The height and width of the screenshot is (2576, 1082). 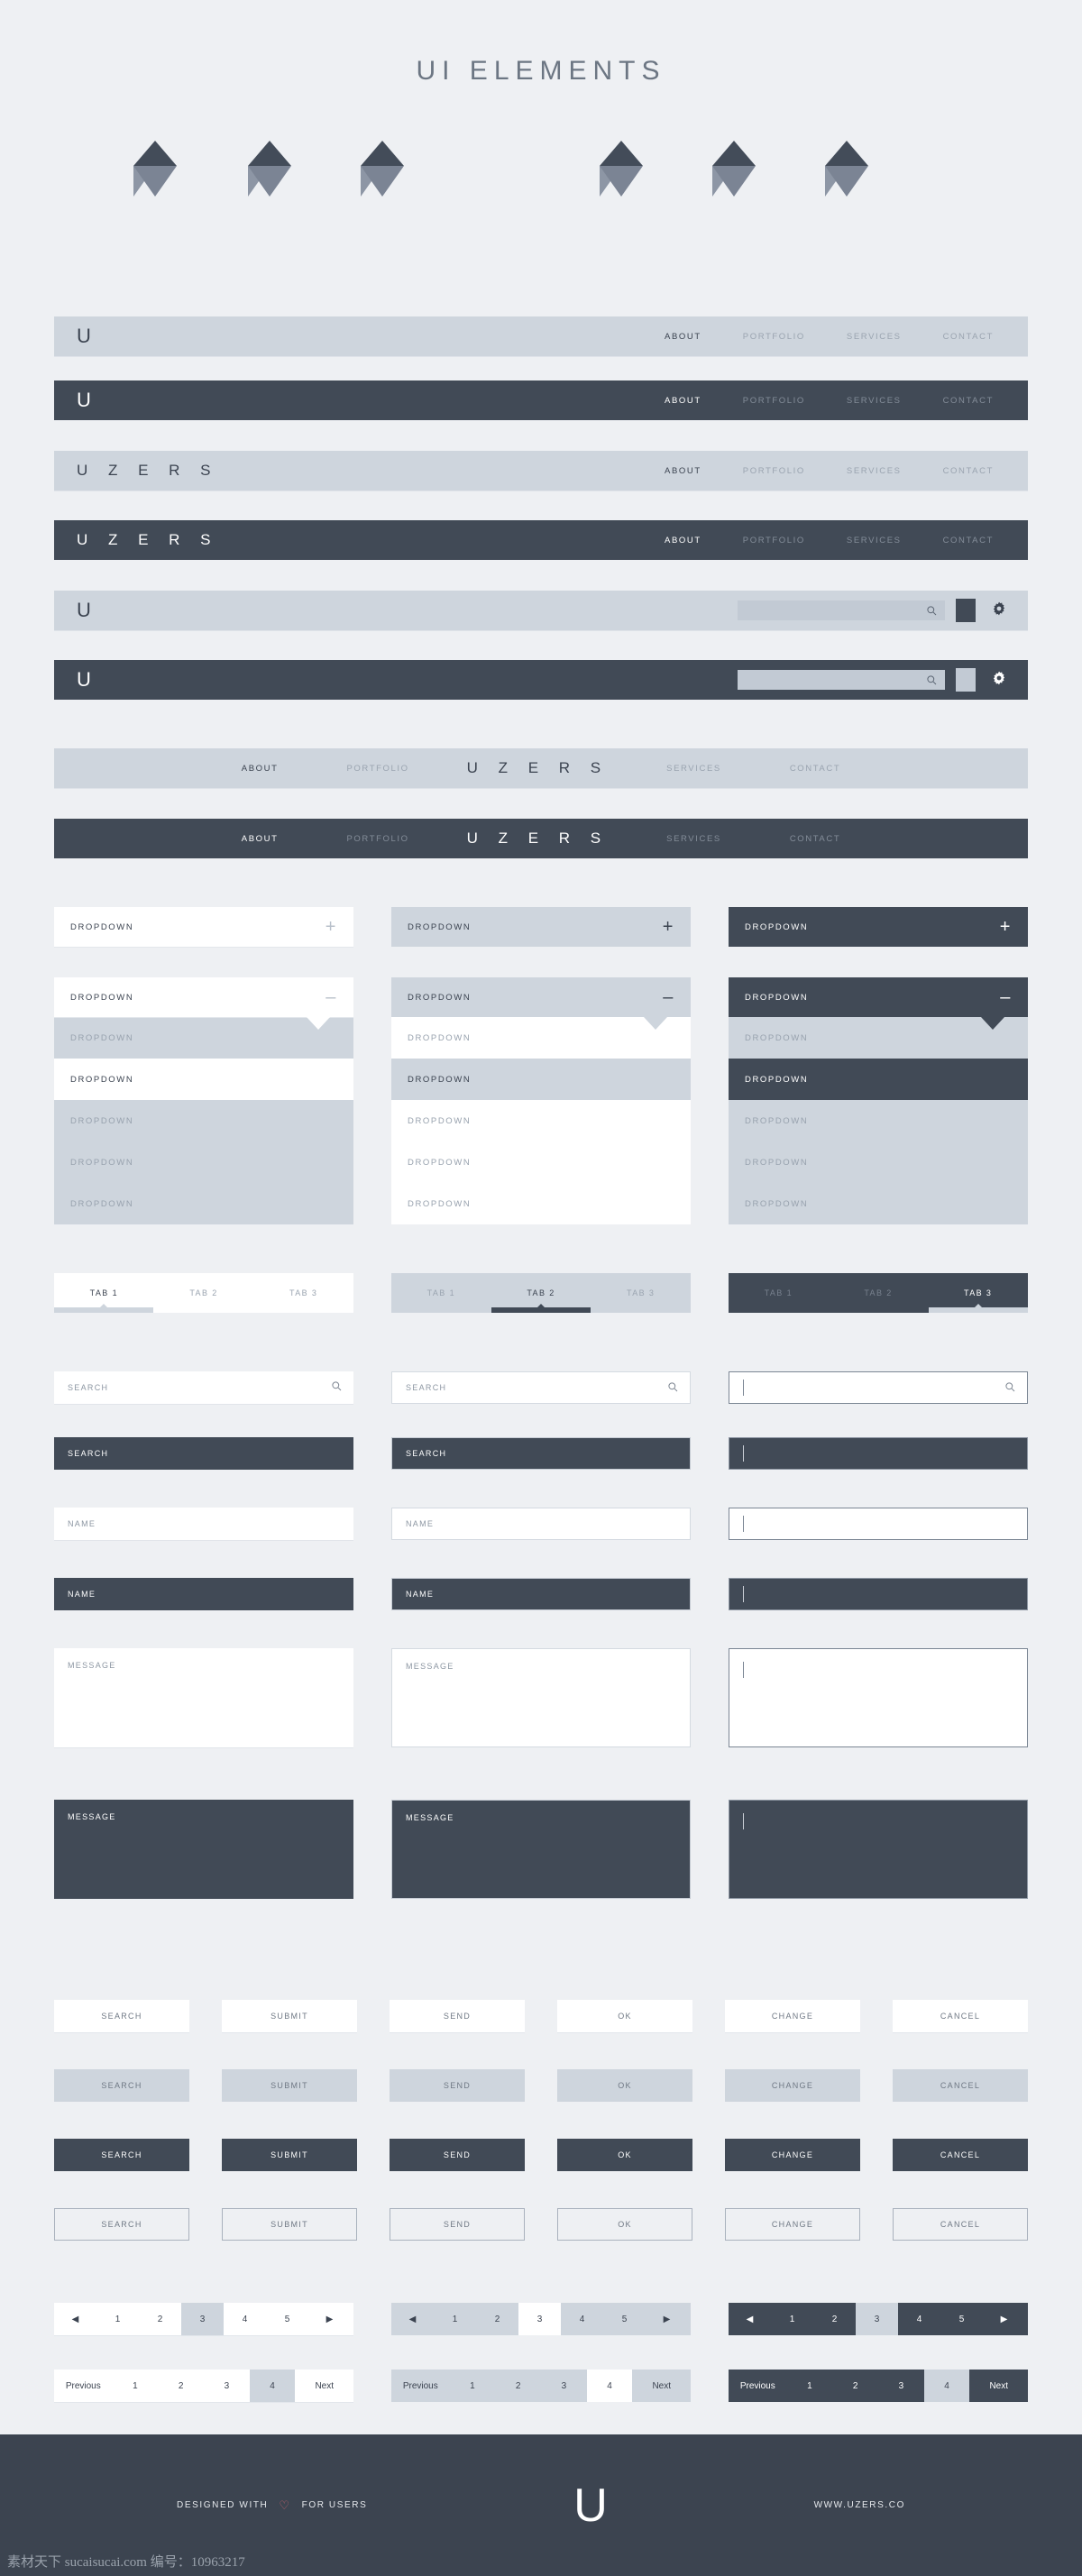 I want to click on search-input-dark-focused, so click(x=878, y=1453).